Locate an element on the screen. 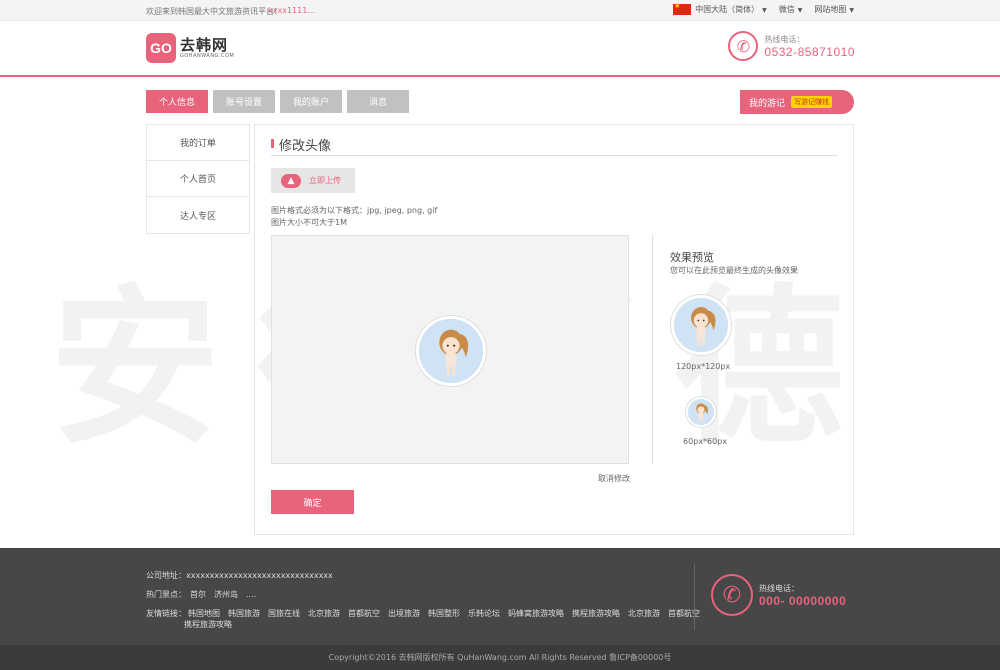 Image resolution: width=1000 pixels, height=670 pixels. wechat-label: 微信 is located at coordinates (786, 9).